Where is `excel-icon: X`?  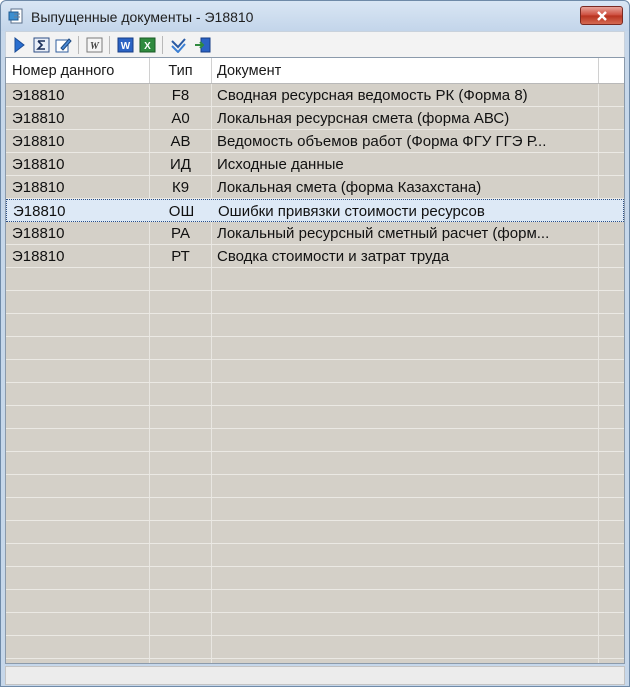 excel-icon: X is located at coordinates (147, 45).